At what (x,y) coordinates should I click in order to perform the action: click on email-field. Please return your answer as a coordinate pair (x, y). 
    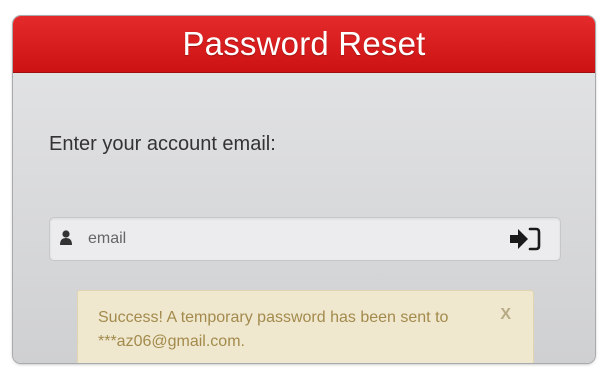
    Looking at the image, I should click on (305, 239).